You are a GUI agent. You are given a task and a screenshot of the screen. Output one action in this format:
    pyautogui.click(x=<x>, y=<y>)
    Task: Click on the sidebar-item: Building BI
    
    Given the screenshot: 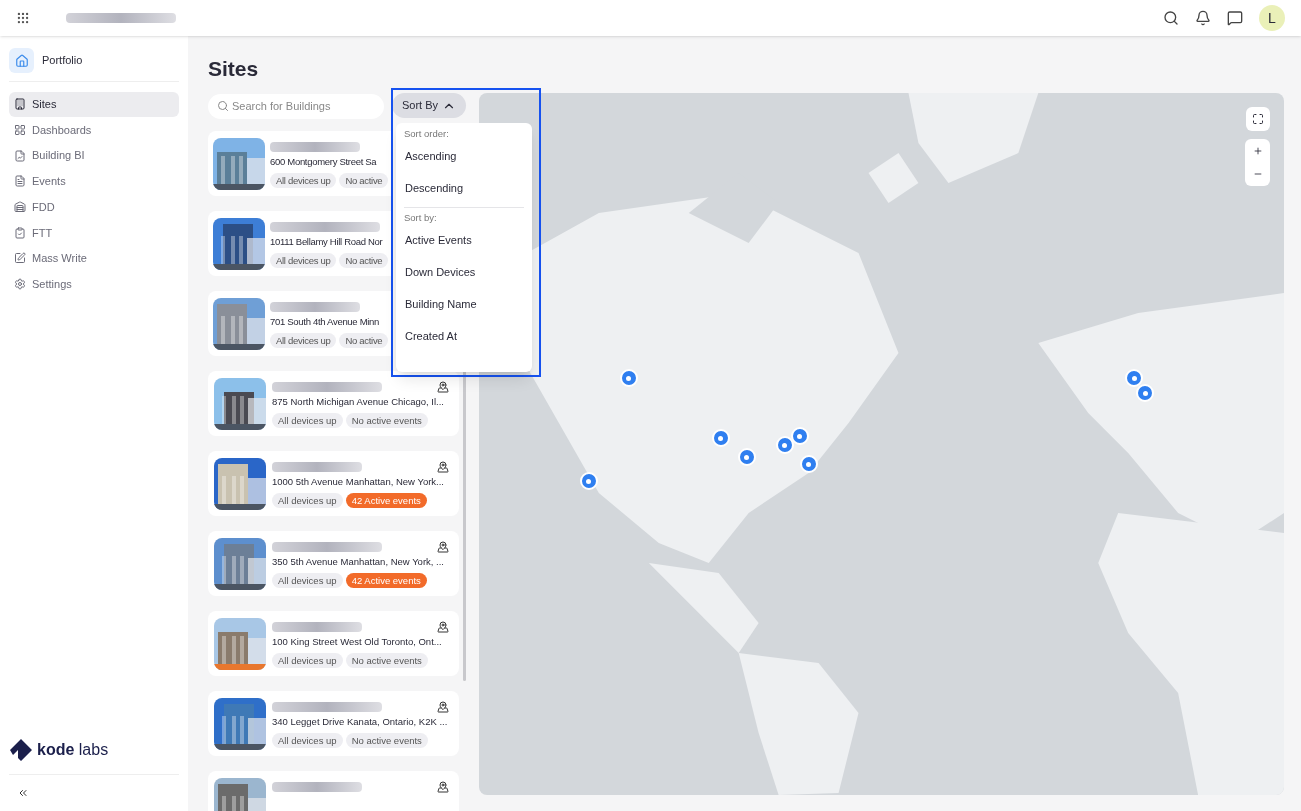 What is the action you would take?
    pyautogui.click(x=94, y=156)
    